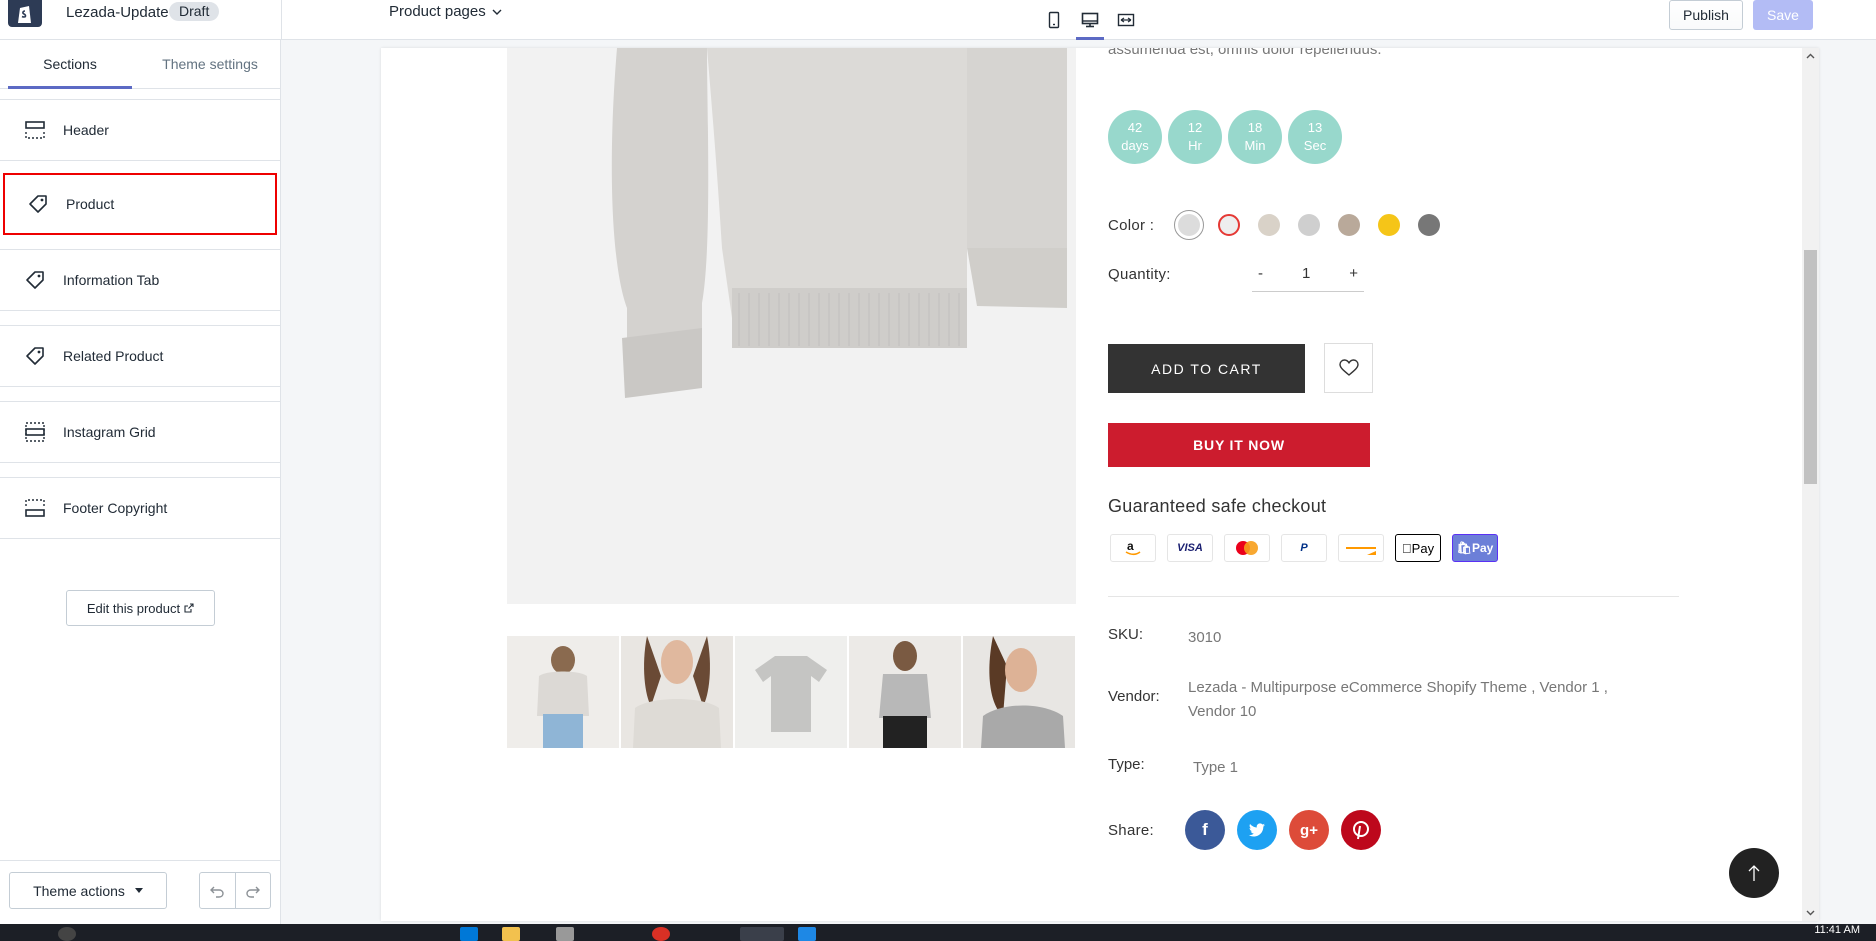 The height and width of the screenshot is (941, 1876). I want to click on section-item-footer-copyright: Footer Copyright, so click(140, 508).